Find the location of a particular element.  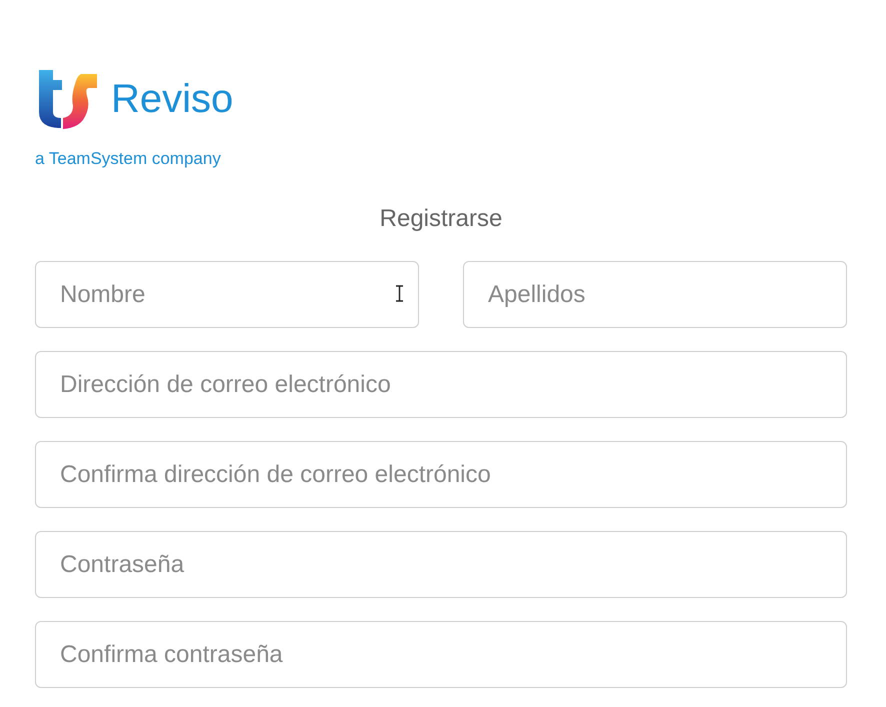

input-field: Confirma dirección de correo electrónico is located at coordinates (441, 474).